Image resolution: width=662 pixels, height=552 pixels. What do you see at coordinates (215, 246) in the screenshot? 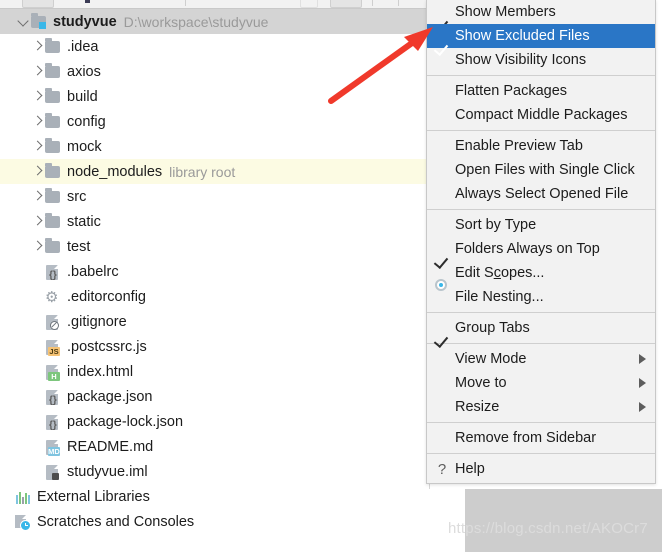
I see `tree-row: test` at bounding box center [215, 246].